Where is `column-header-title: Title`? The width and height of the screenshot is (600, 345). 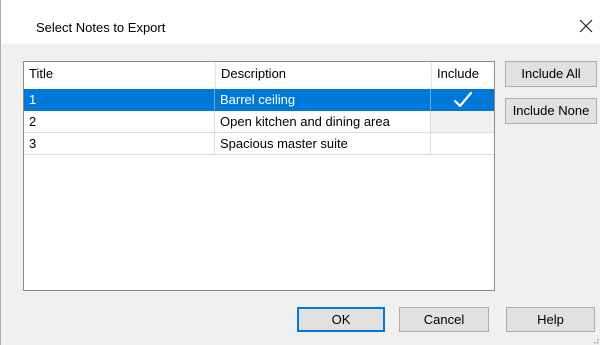 column-header-title: Title is located at coordinates (119, 75).